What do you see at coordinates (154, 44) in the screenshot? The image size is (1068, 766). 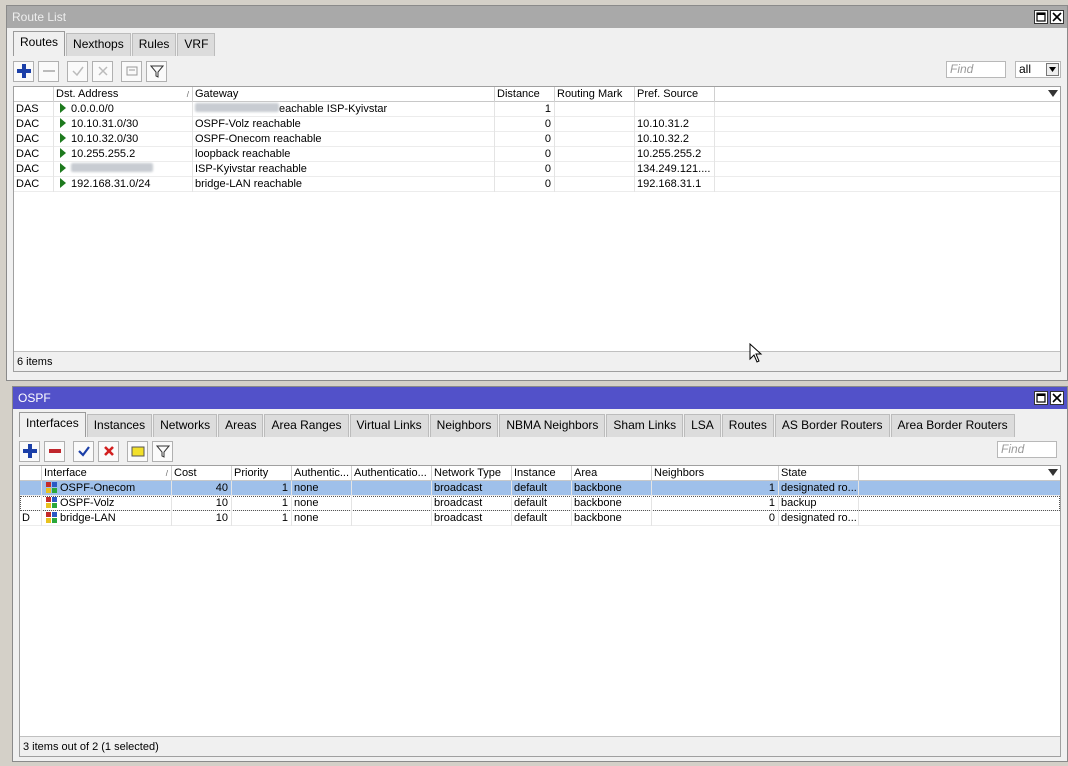 I see `tab-rules: Rules` at bounding box center [154, 44].